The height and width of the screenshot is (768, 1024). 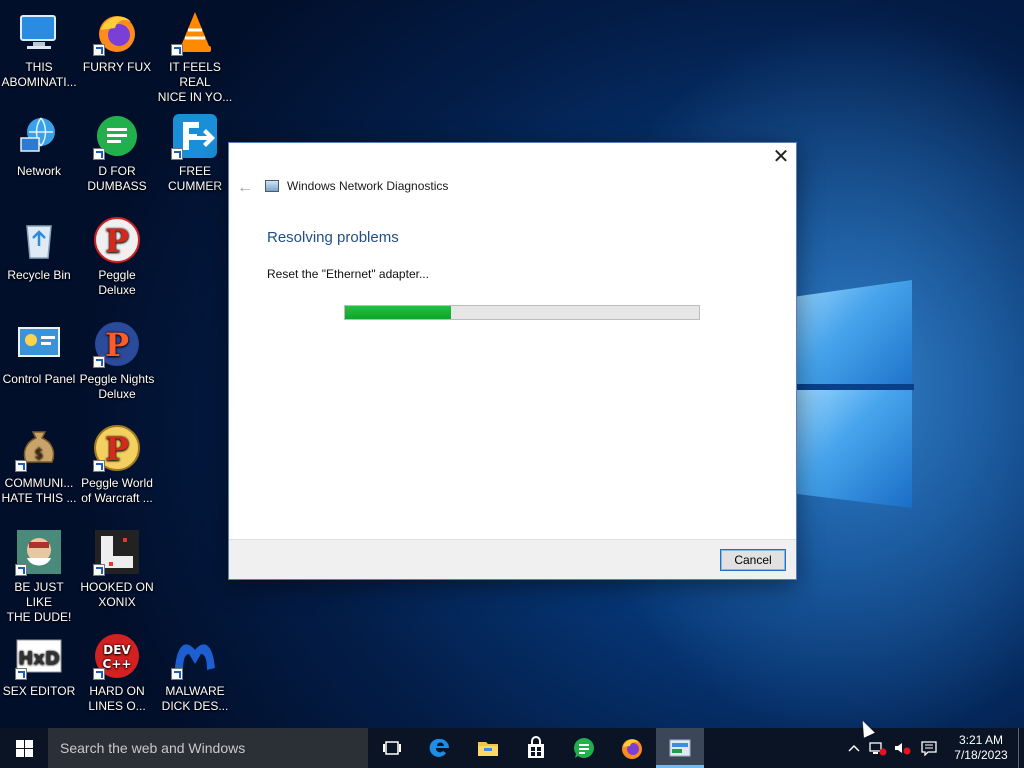 I want to click on desktop-icon-label: SEX EDITOR, so click(x=39, y=691).